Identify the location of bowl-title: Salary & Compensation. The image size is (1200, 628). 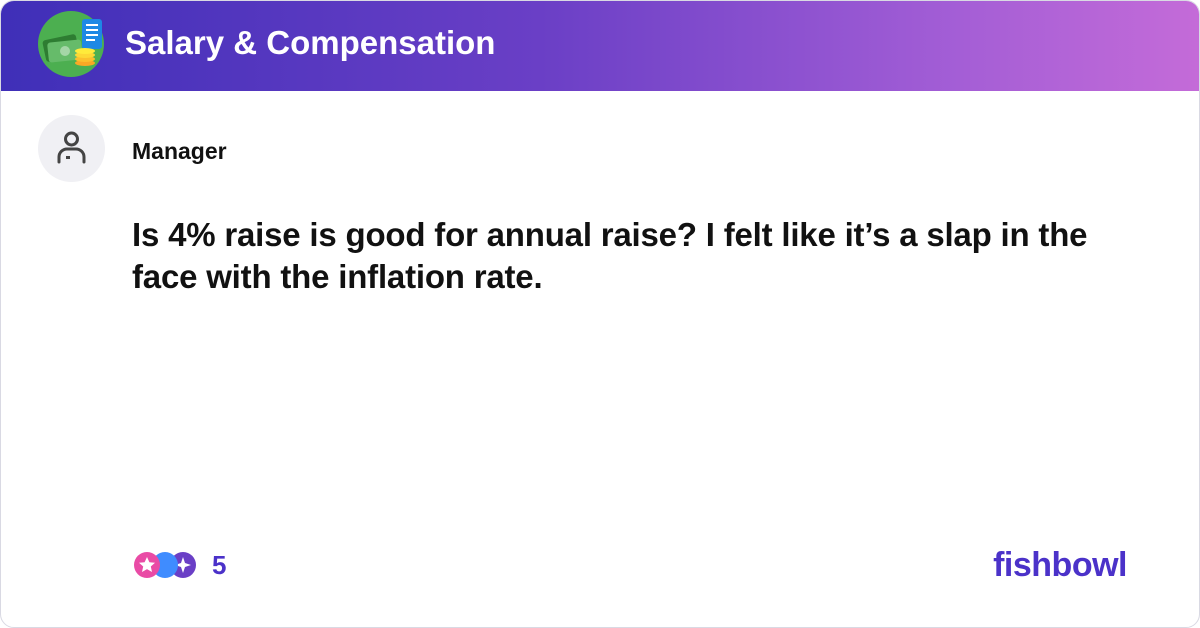
(310, 43).